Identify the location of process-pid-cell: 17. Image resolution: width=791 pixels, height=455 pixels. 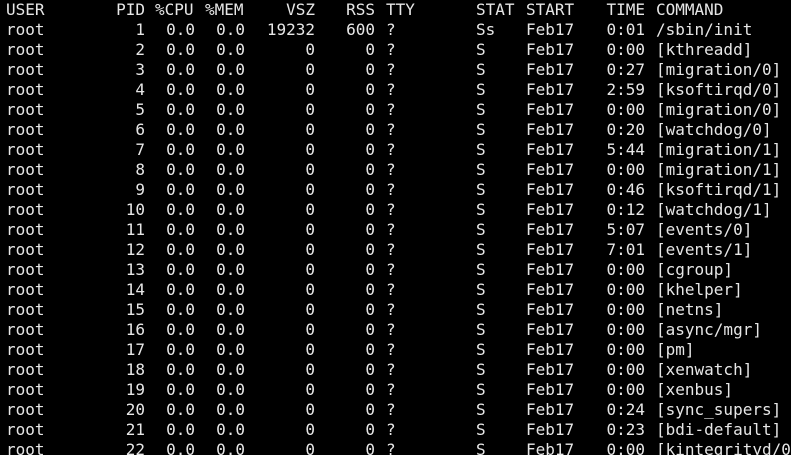
(135, 349).